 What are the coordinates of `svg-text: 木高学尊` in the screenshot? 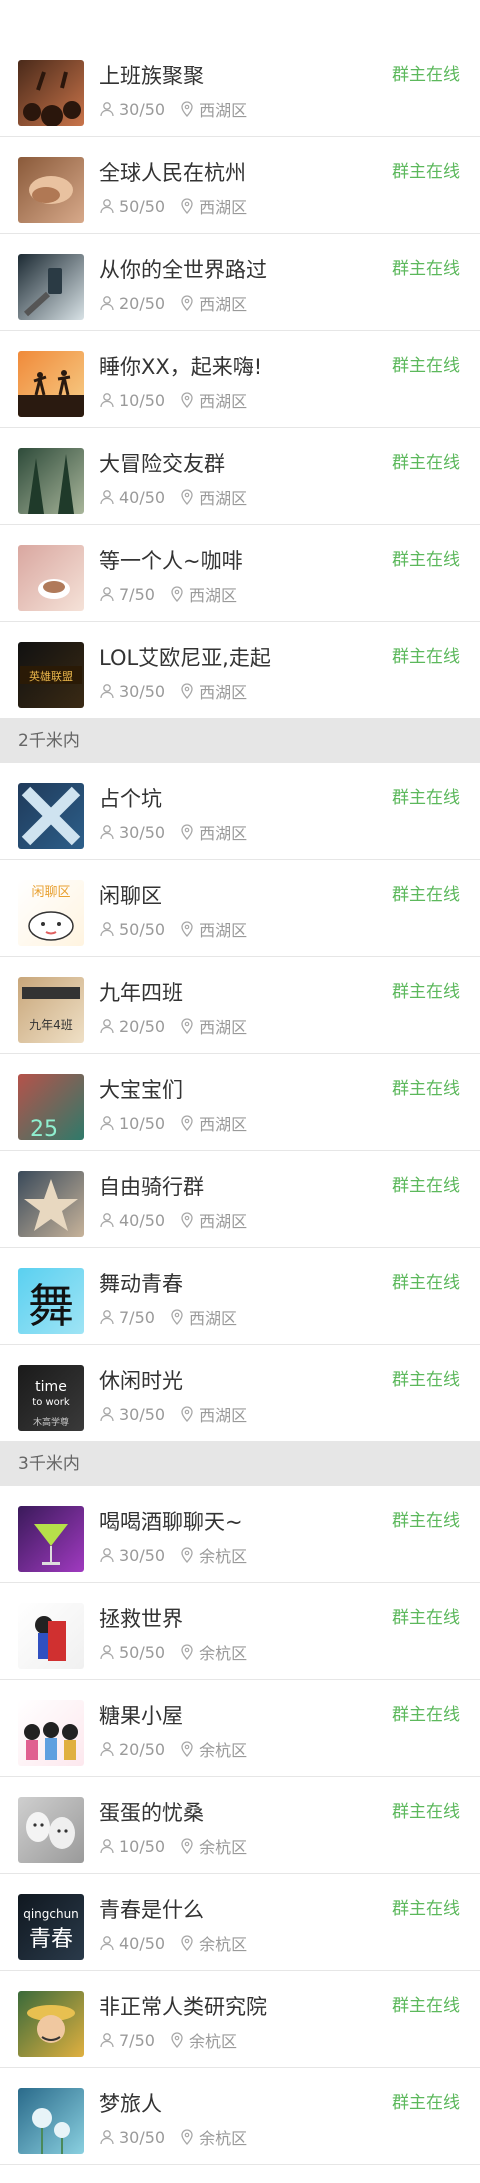 It's located at (51, 1422).